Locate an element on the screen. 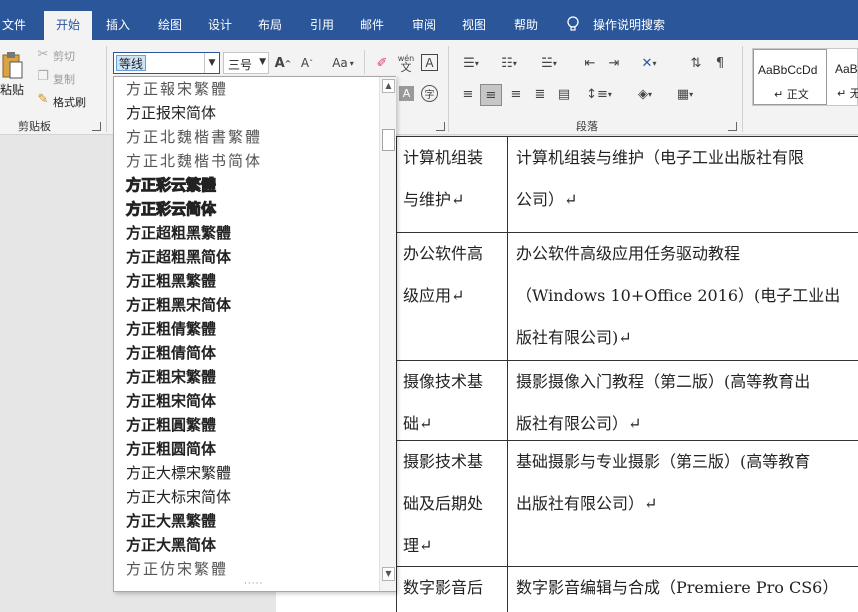 This screenshot has height=612, width=858. show-marks-icon: ¶ is located at coordinates (720, 63).